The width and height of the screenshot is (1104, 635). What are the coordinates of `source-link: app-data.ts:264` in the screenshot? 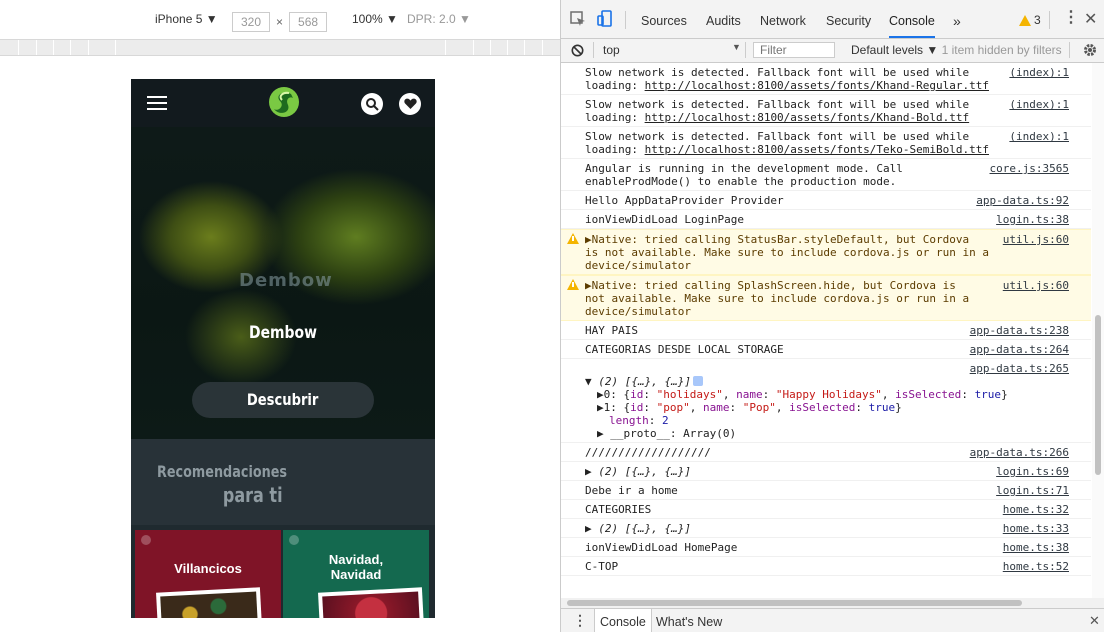 It's located at (1016, 349).